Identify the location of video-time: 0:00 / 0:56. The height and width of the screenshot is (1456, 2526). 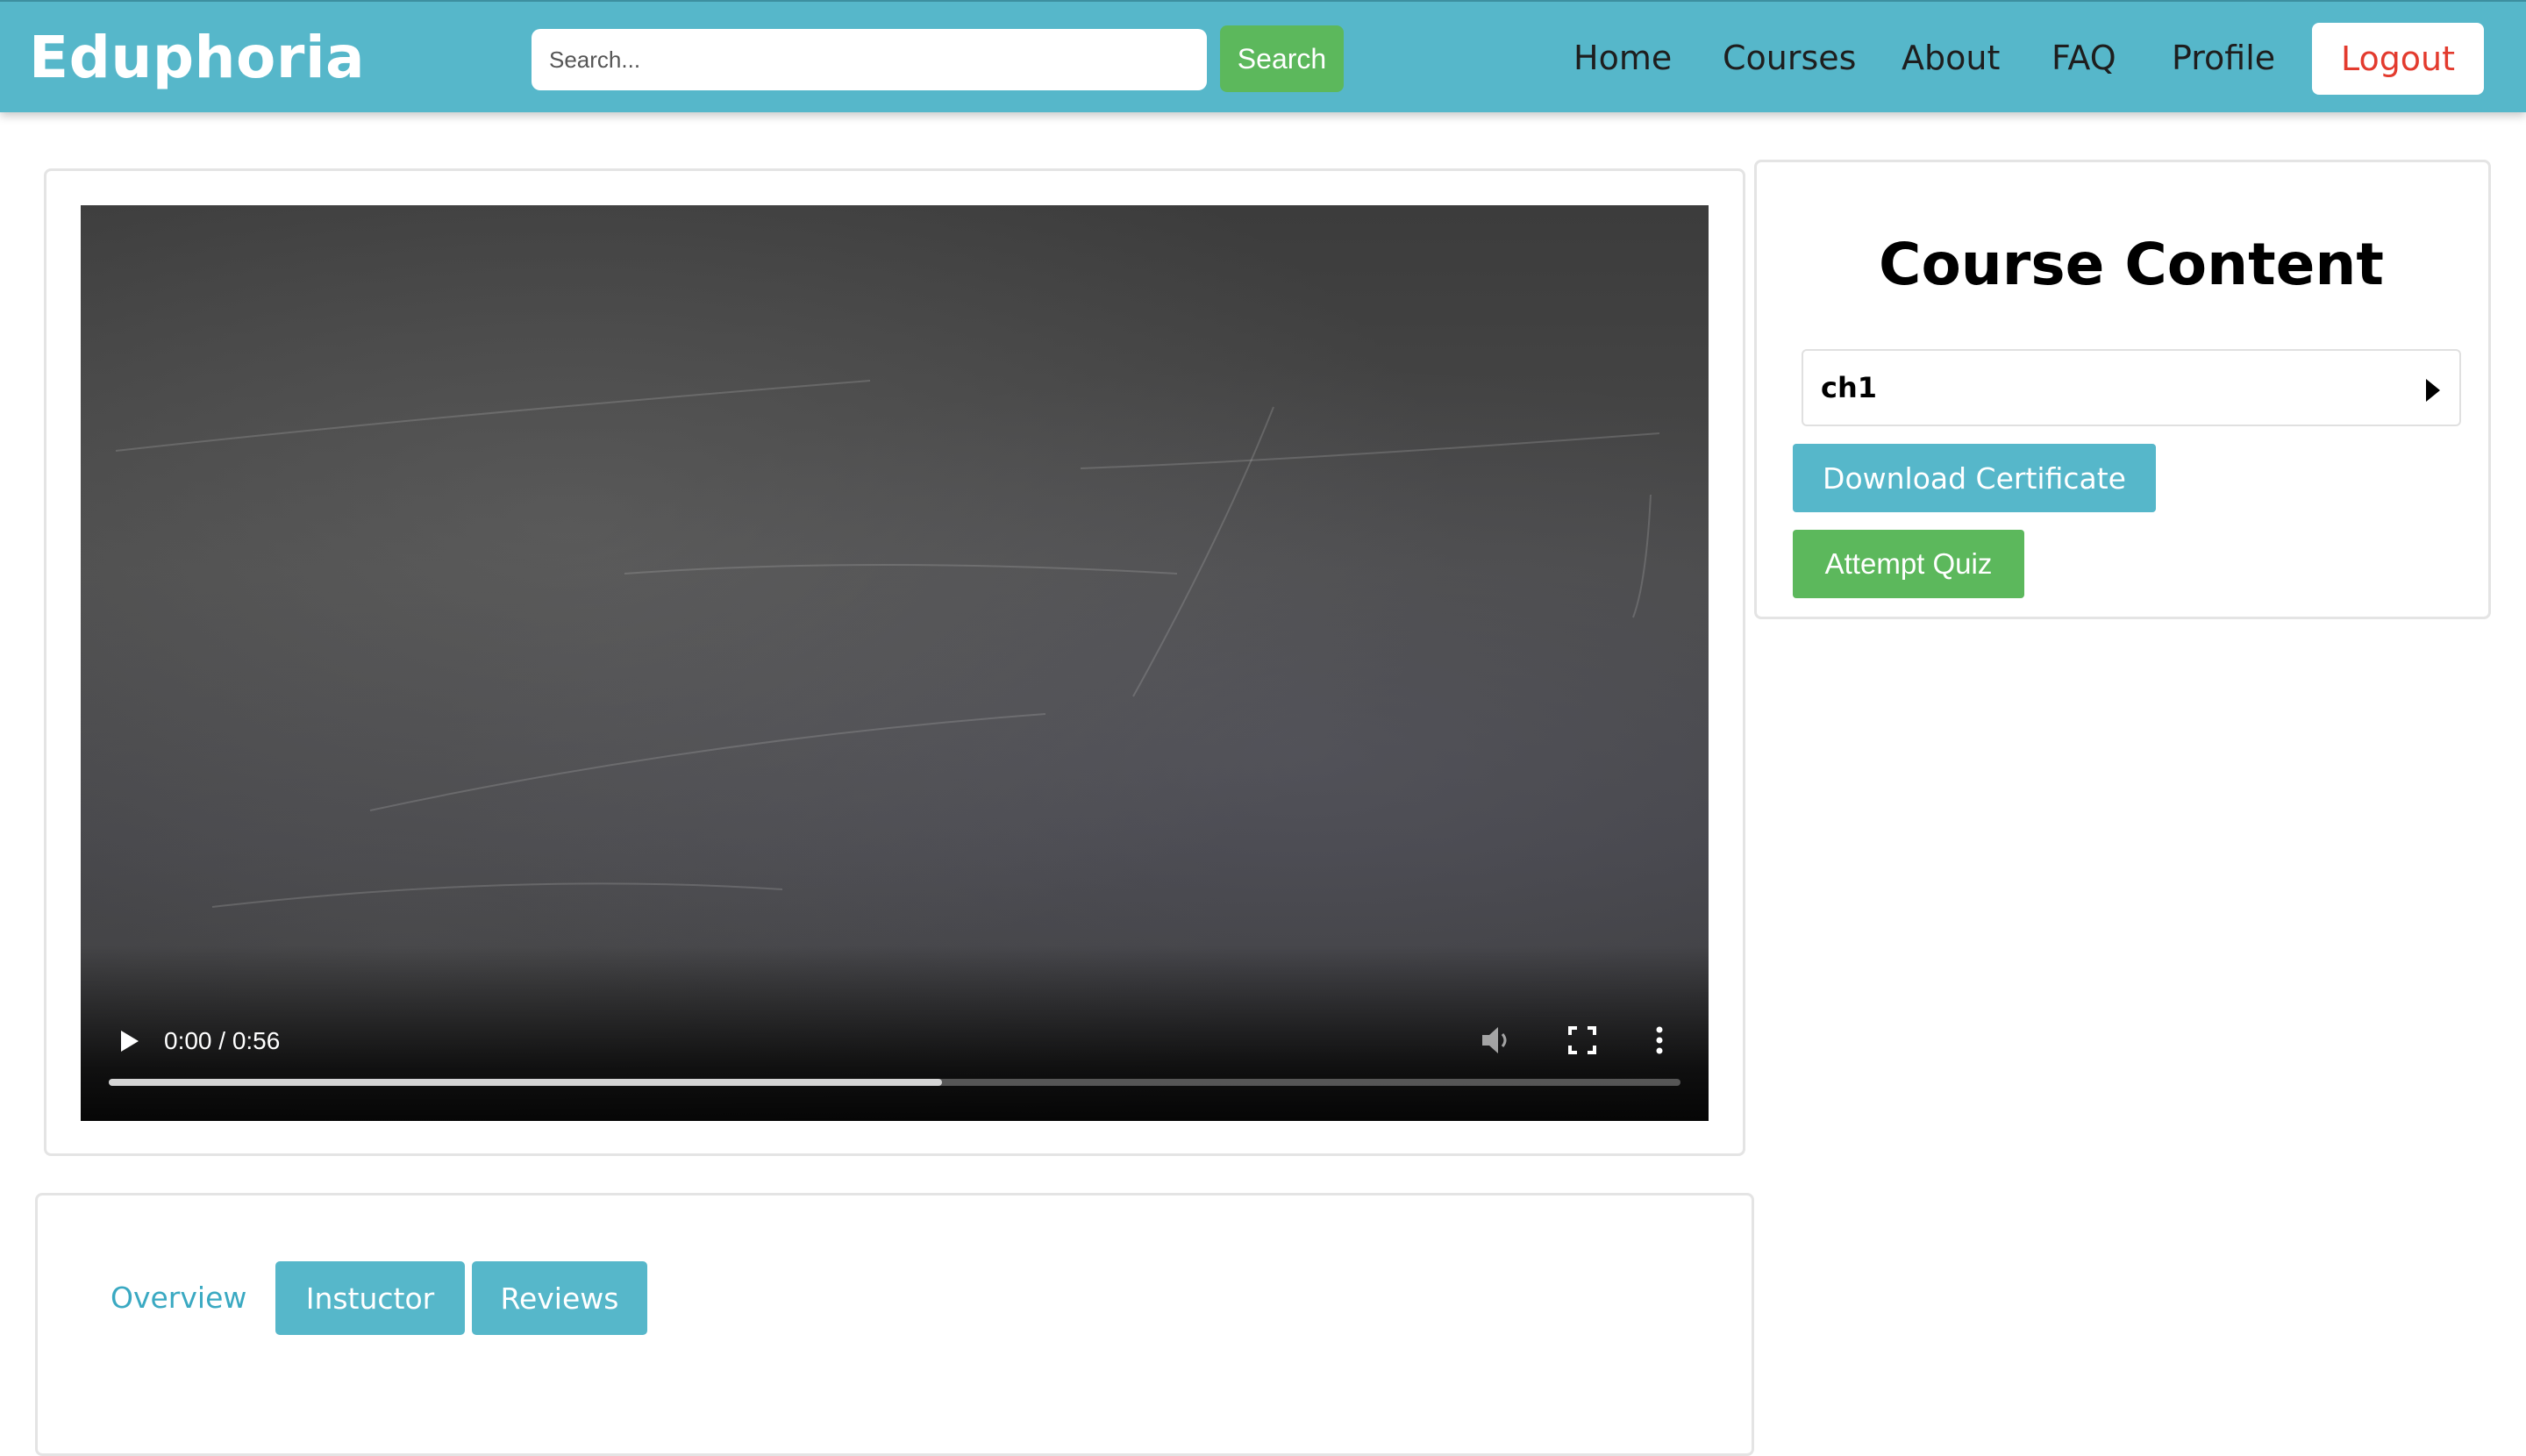
(222, 1040).